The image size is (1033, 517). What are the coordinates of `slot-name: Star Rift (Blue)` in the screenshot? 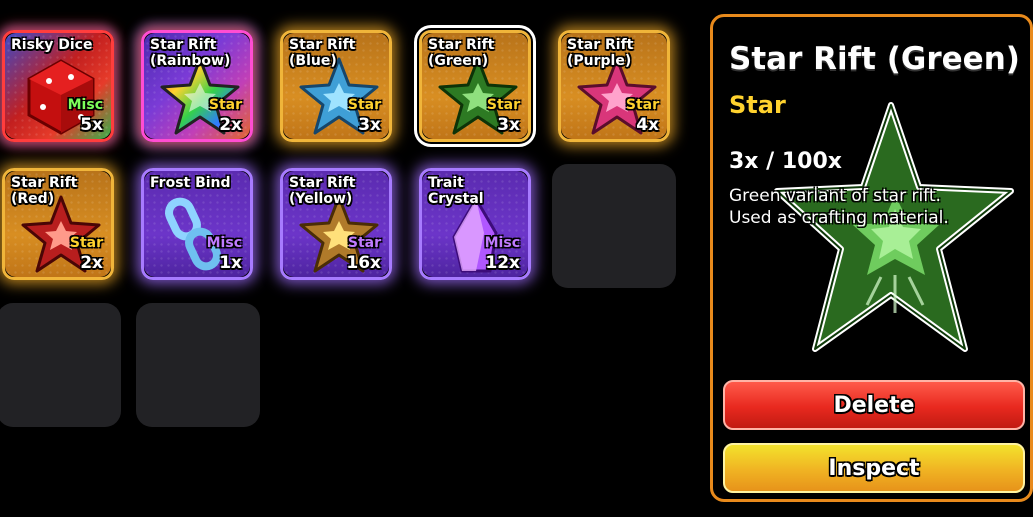 It's located at (322, 53).